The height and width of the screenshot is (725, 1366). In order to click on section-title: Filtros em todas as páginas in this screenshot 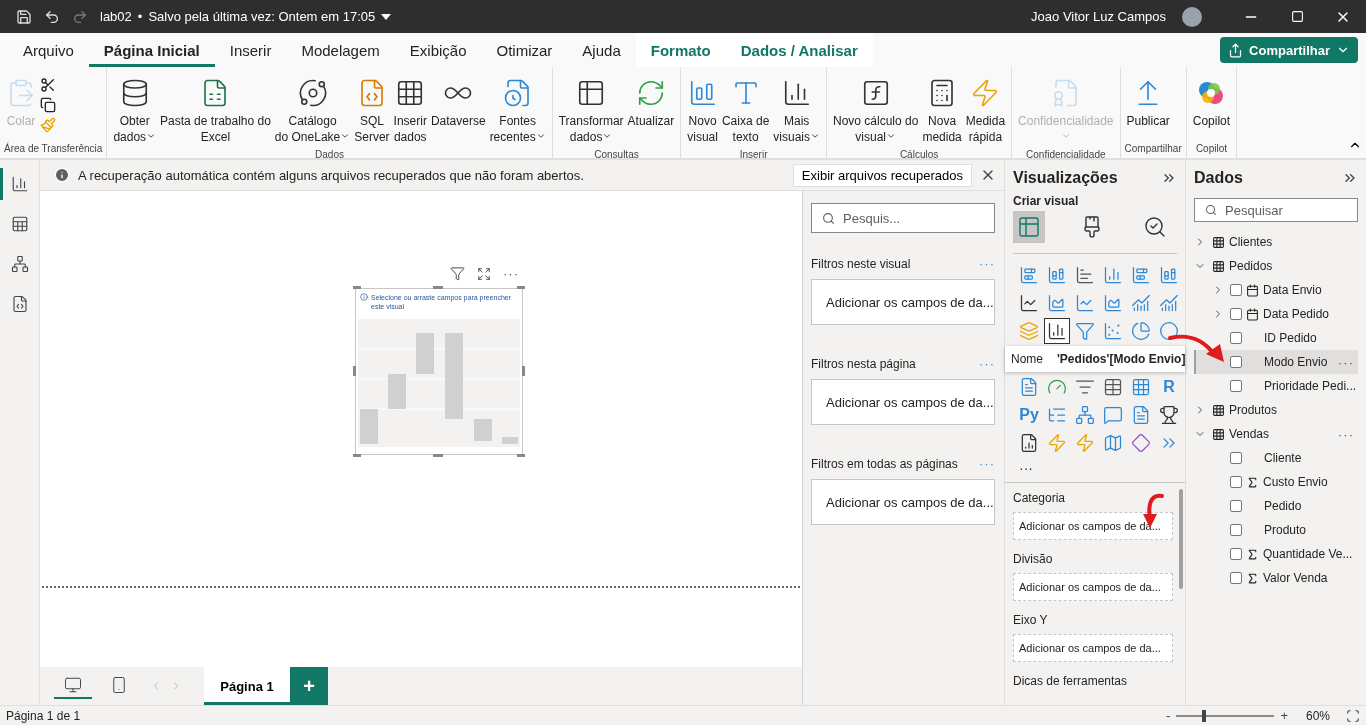, I will do `click(884, 463)`.